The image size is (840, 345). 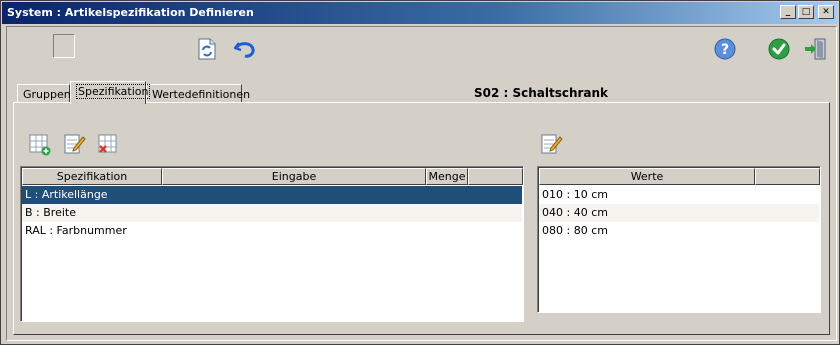 I want to click on col-menge: Menge, so click(x=447, y=176).